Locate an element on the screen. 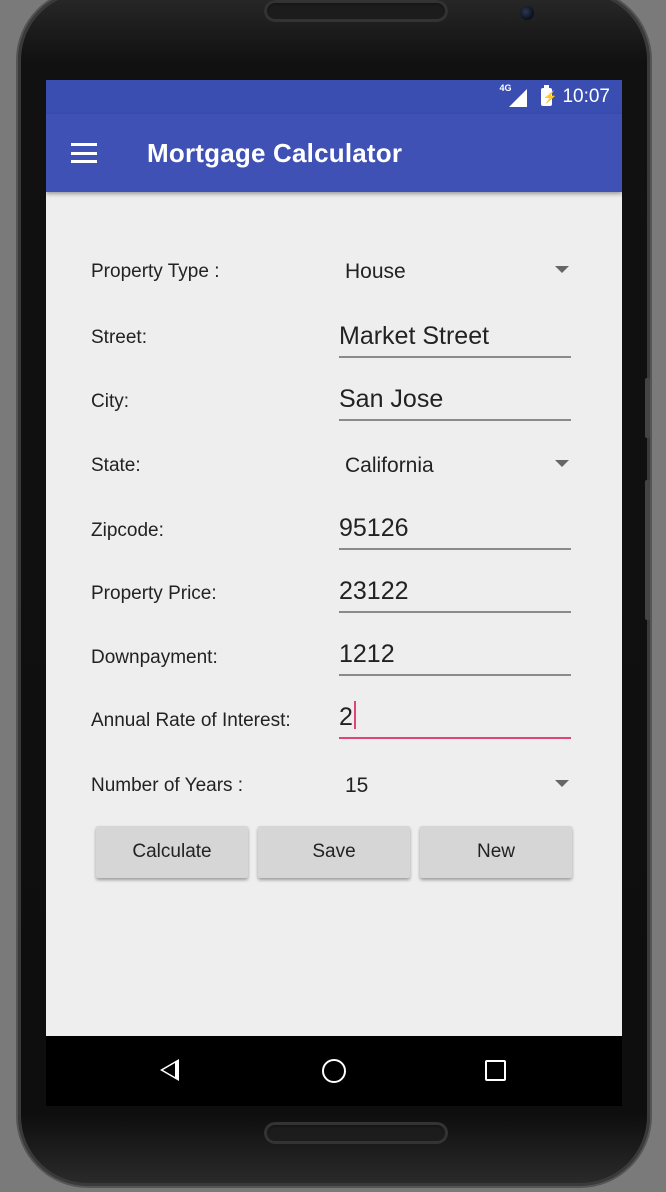  home-icon is located at coordinates (334, 1071).